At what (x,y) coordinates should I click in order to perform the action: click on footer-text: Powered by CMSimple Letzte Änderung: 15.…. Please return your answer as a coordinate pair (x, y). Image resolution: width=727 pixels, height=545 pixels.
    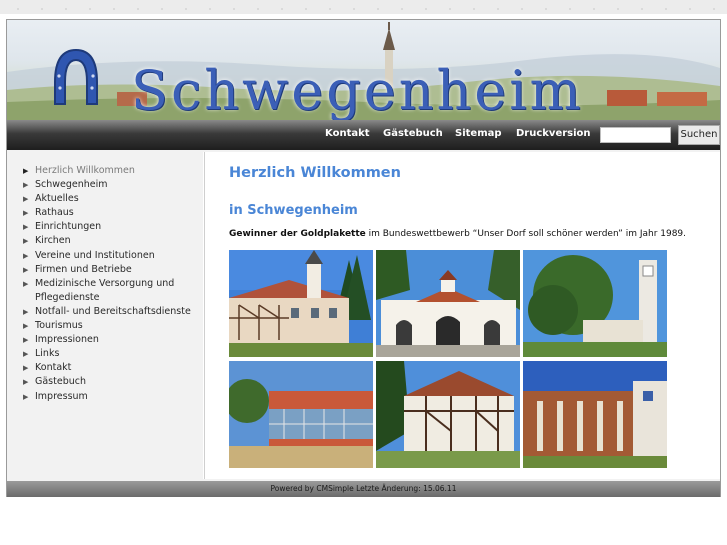
    Looking at the image, I should click on (363, 488).